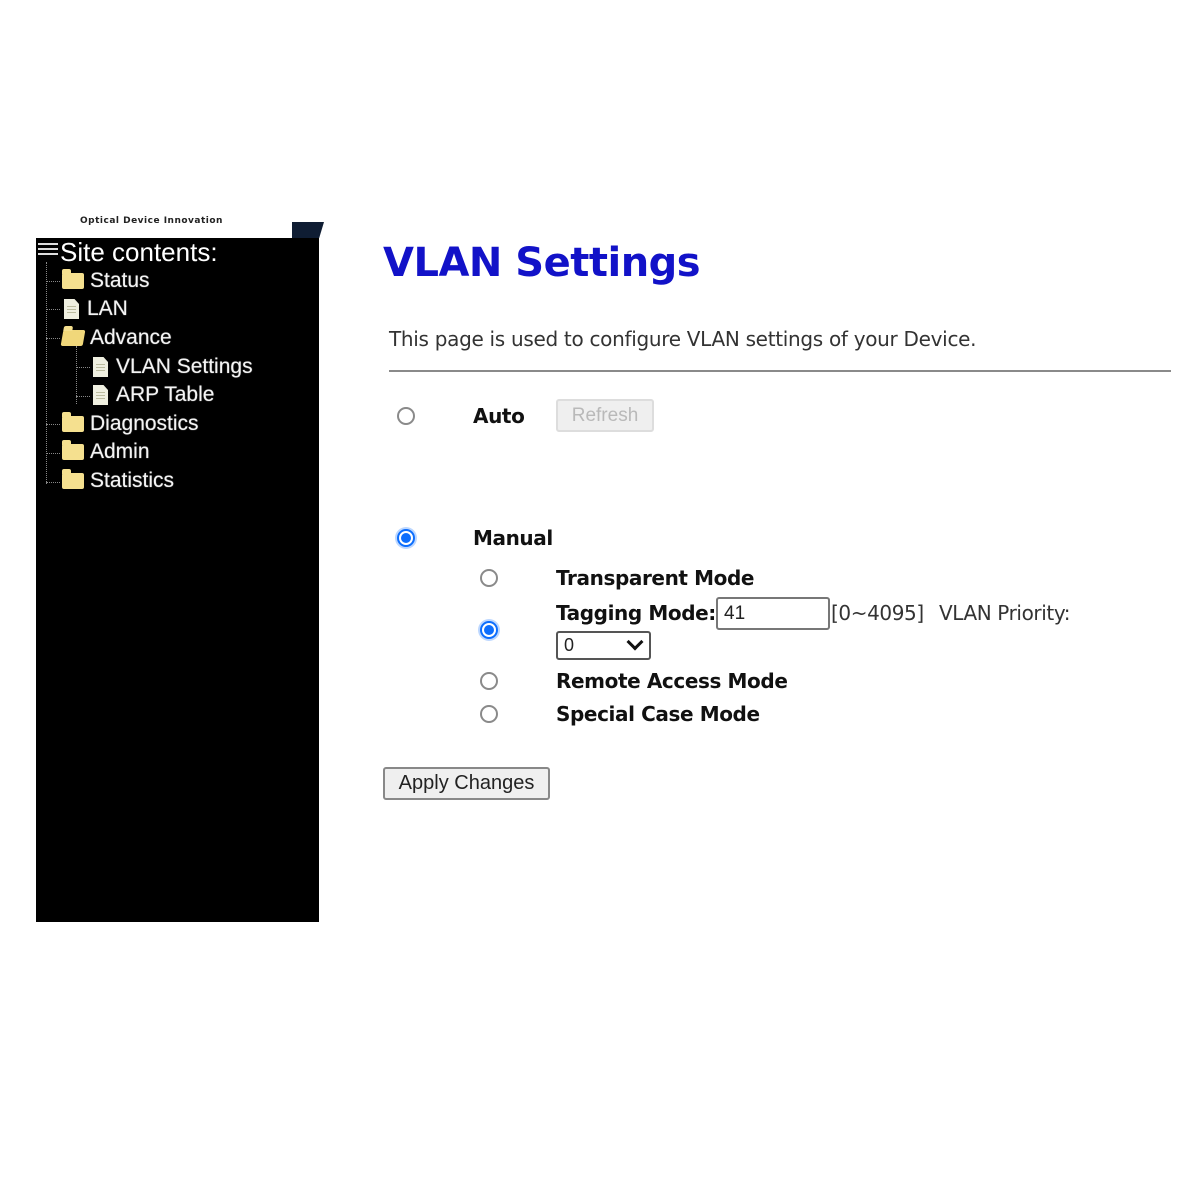 The width and height of the screenshot is (1200, 1200). What do you see at coordinates (513, 538) in the screenshot?
I see `manual-label: Manual` at bounding box center [513, 538].